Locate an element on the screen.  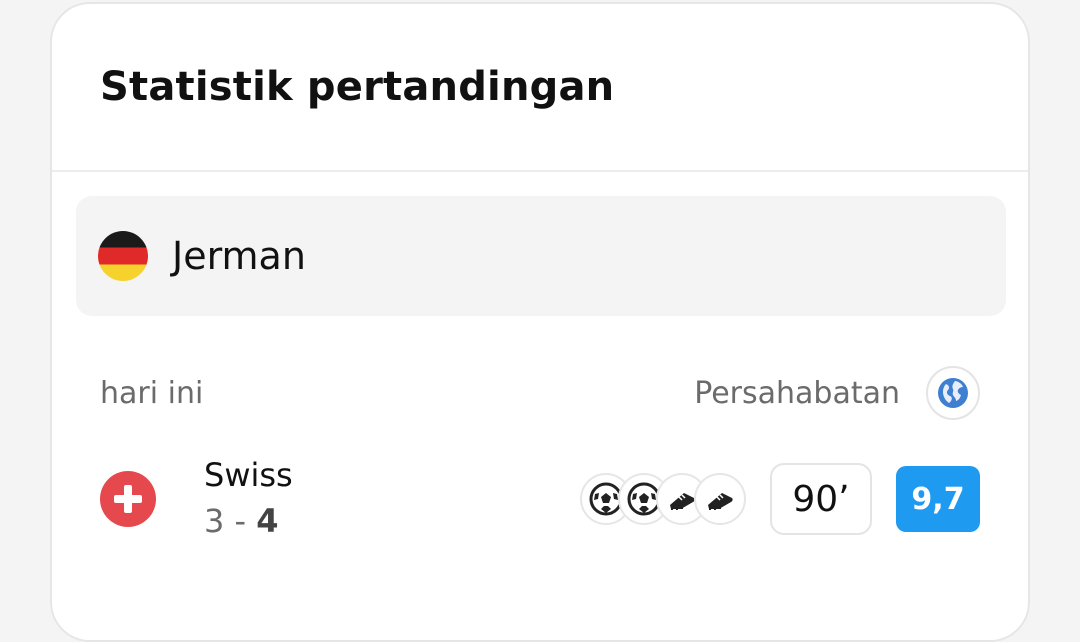
germany-flag-icon is located at coordinates (123, 256).